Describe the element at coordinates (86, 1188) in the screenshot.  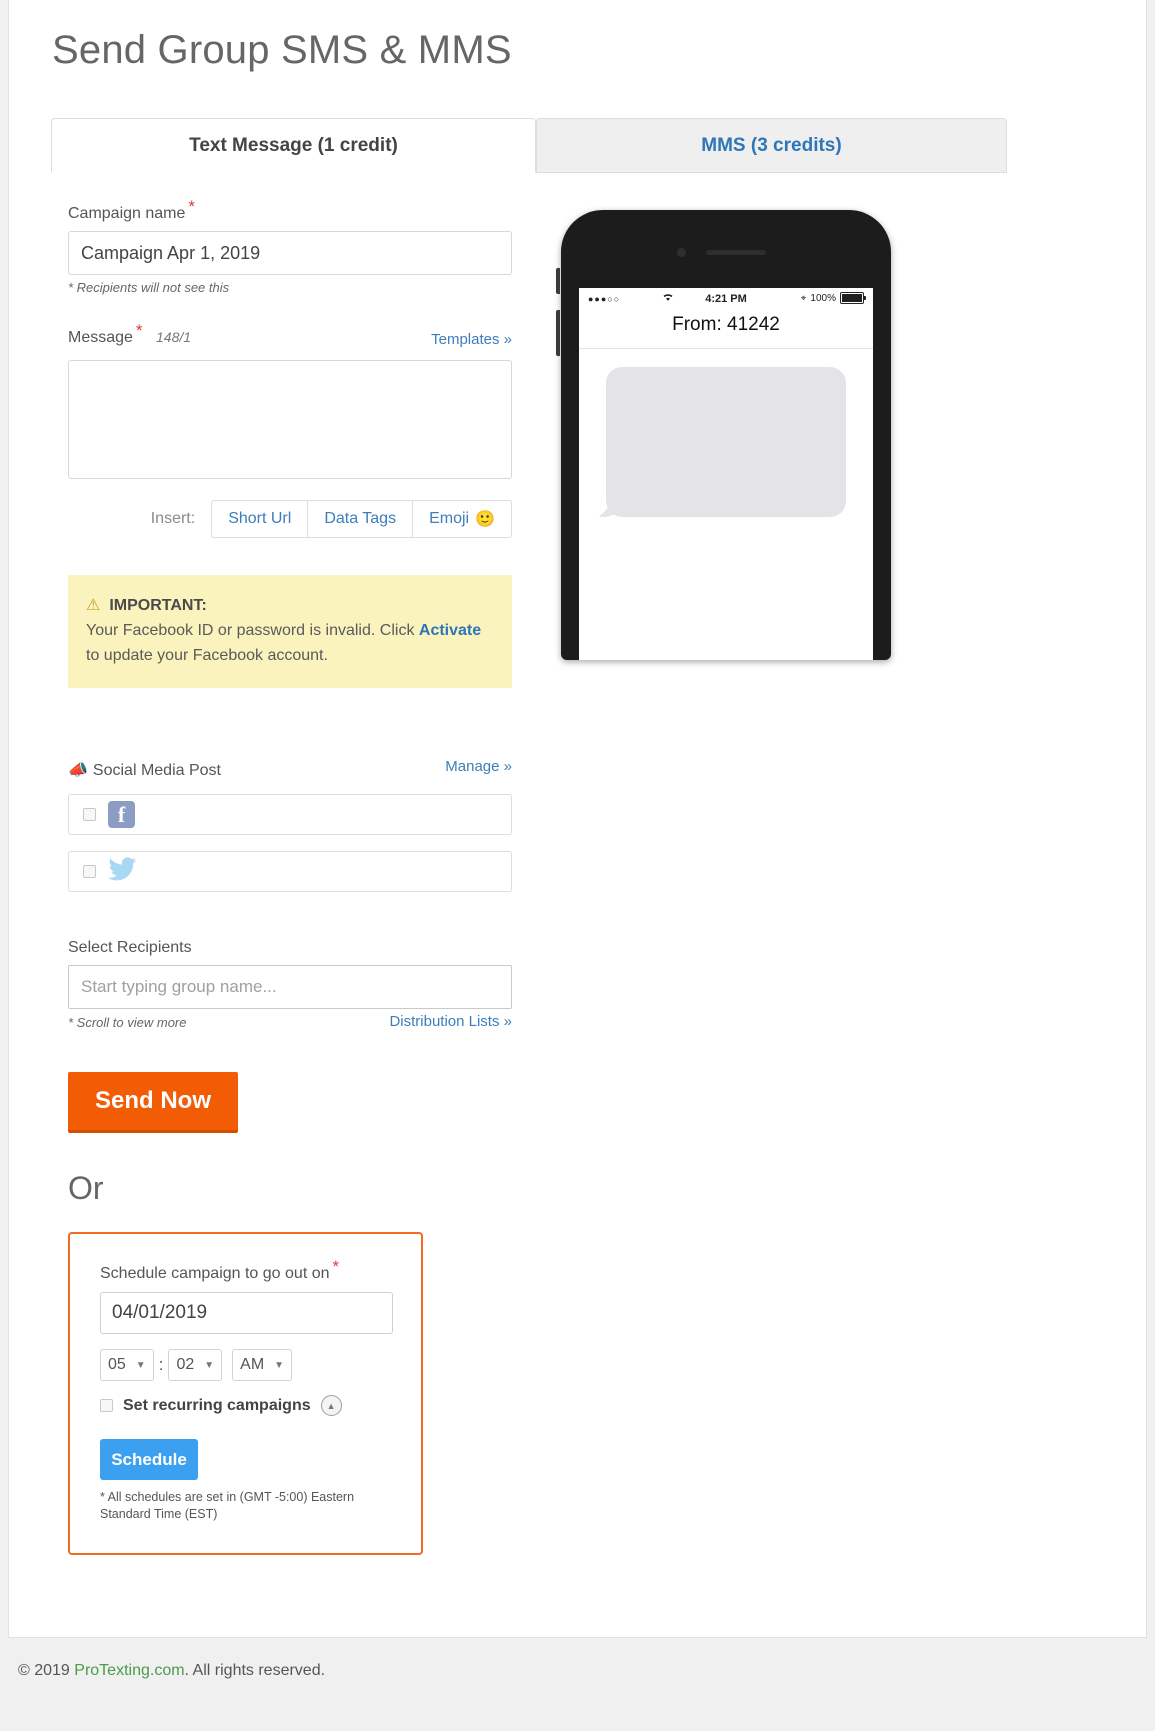
I see `or-divider-label: Or` at that location.